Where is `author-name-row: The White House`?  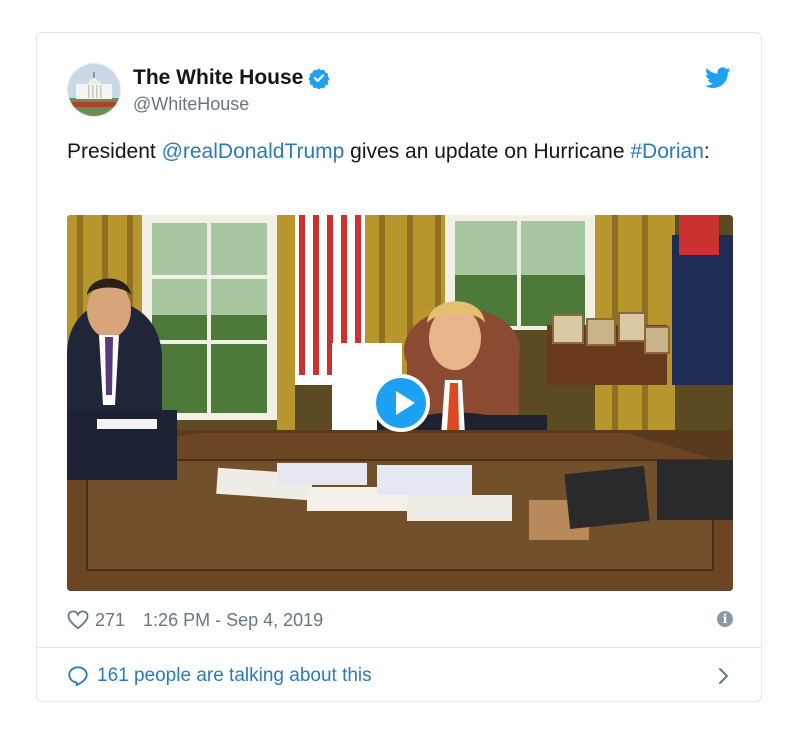
author-name-row: The White House is located at coordinates (231, 78).